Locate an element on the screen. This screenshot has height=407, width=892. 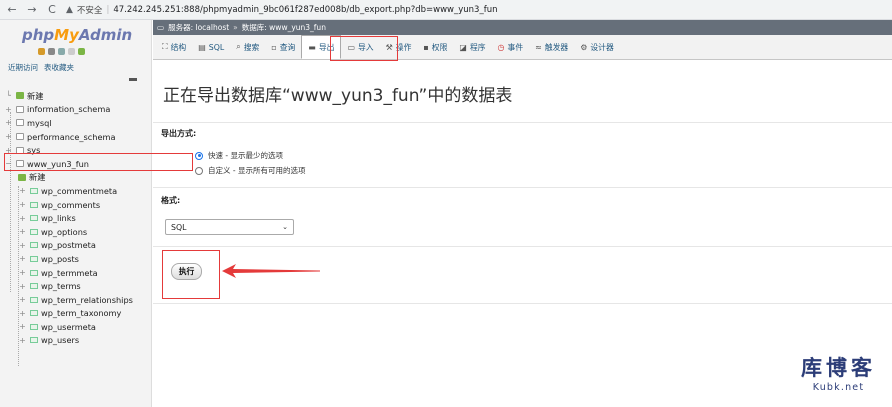
tab-structure: ⛶ 结构 is located at coordinates (174, 47).